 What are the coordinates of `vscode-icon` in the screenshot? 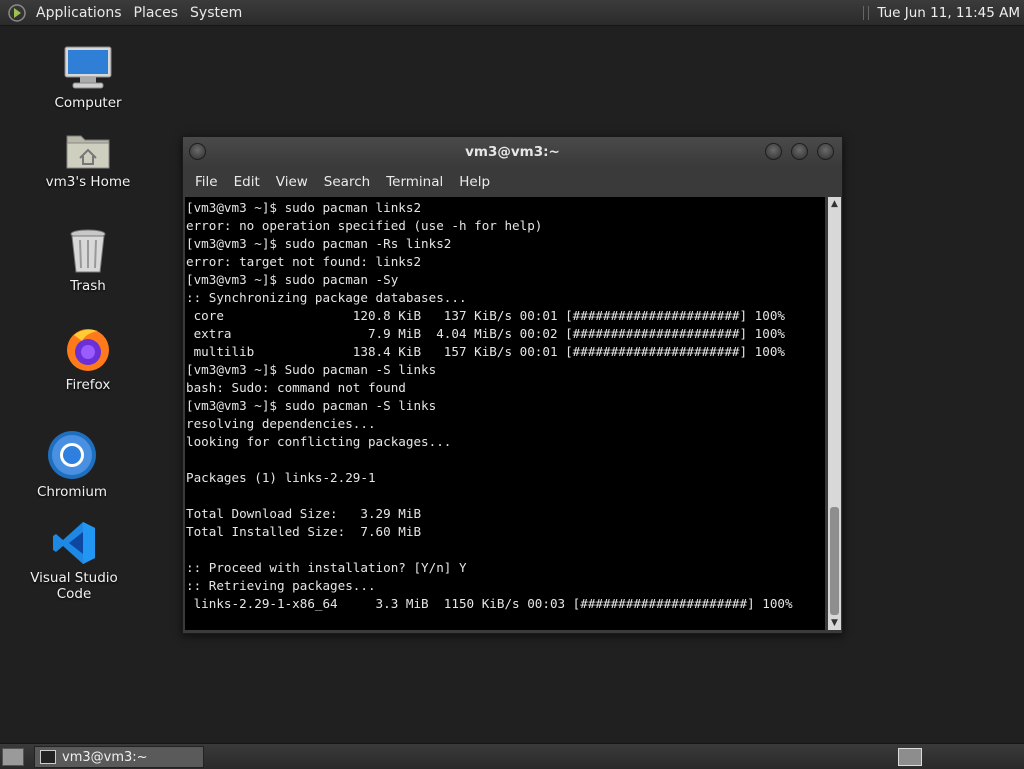 It's located at (74, 543).